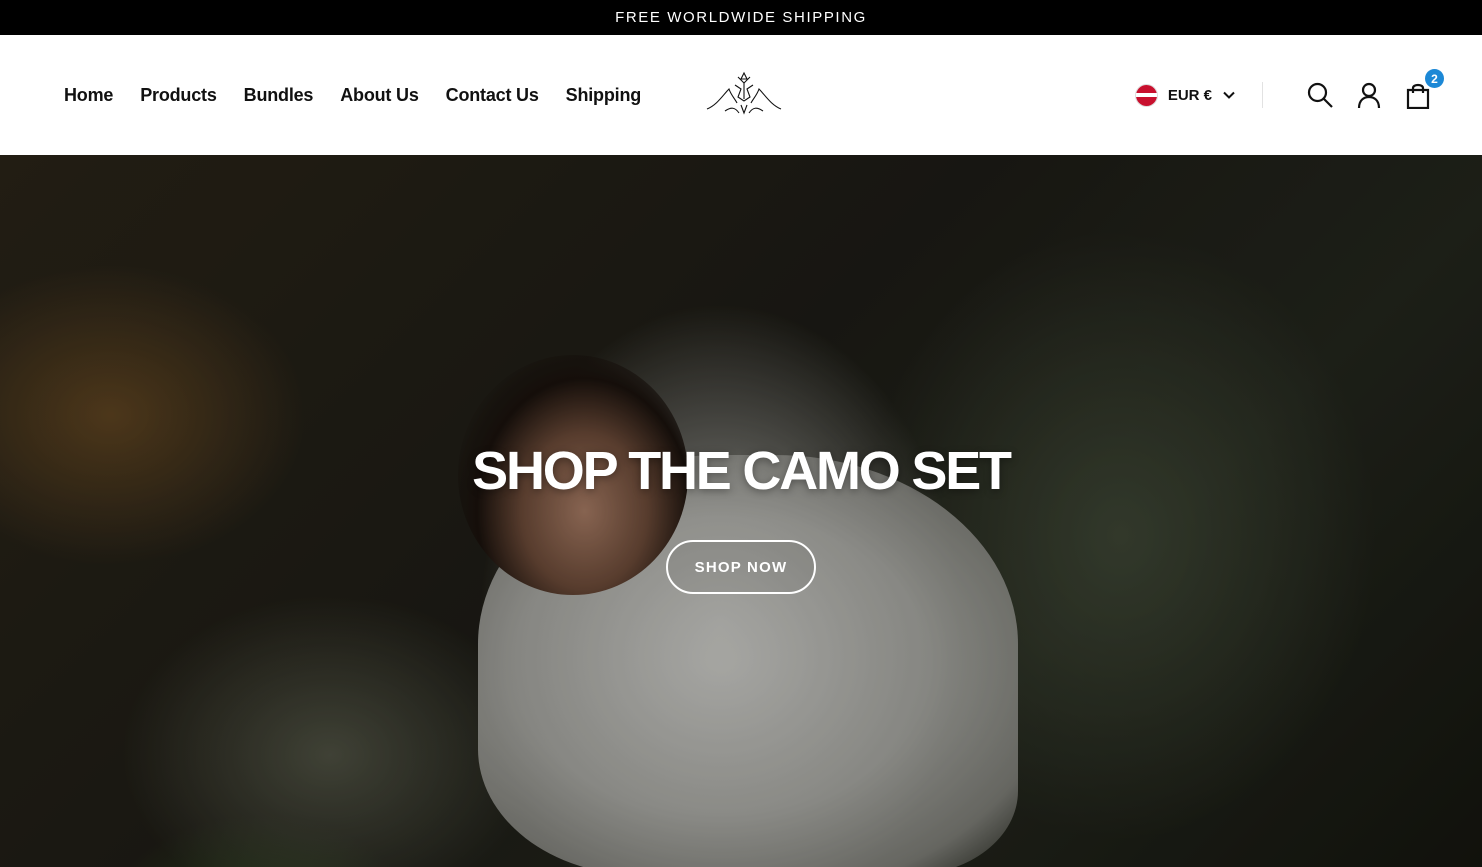  I want to click on nav-item-products: Products, so click(178, 95).